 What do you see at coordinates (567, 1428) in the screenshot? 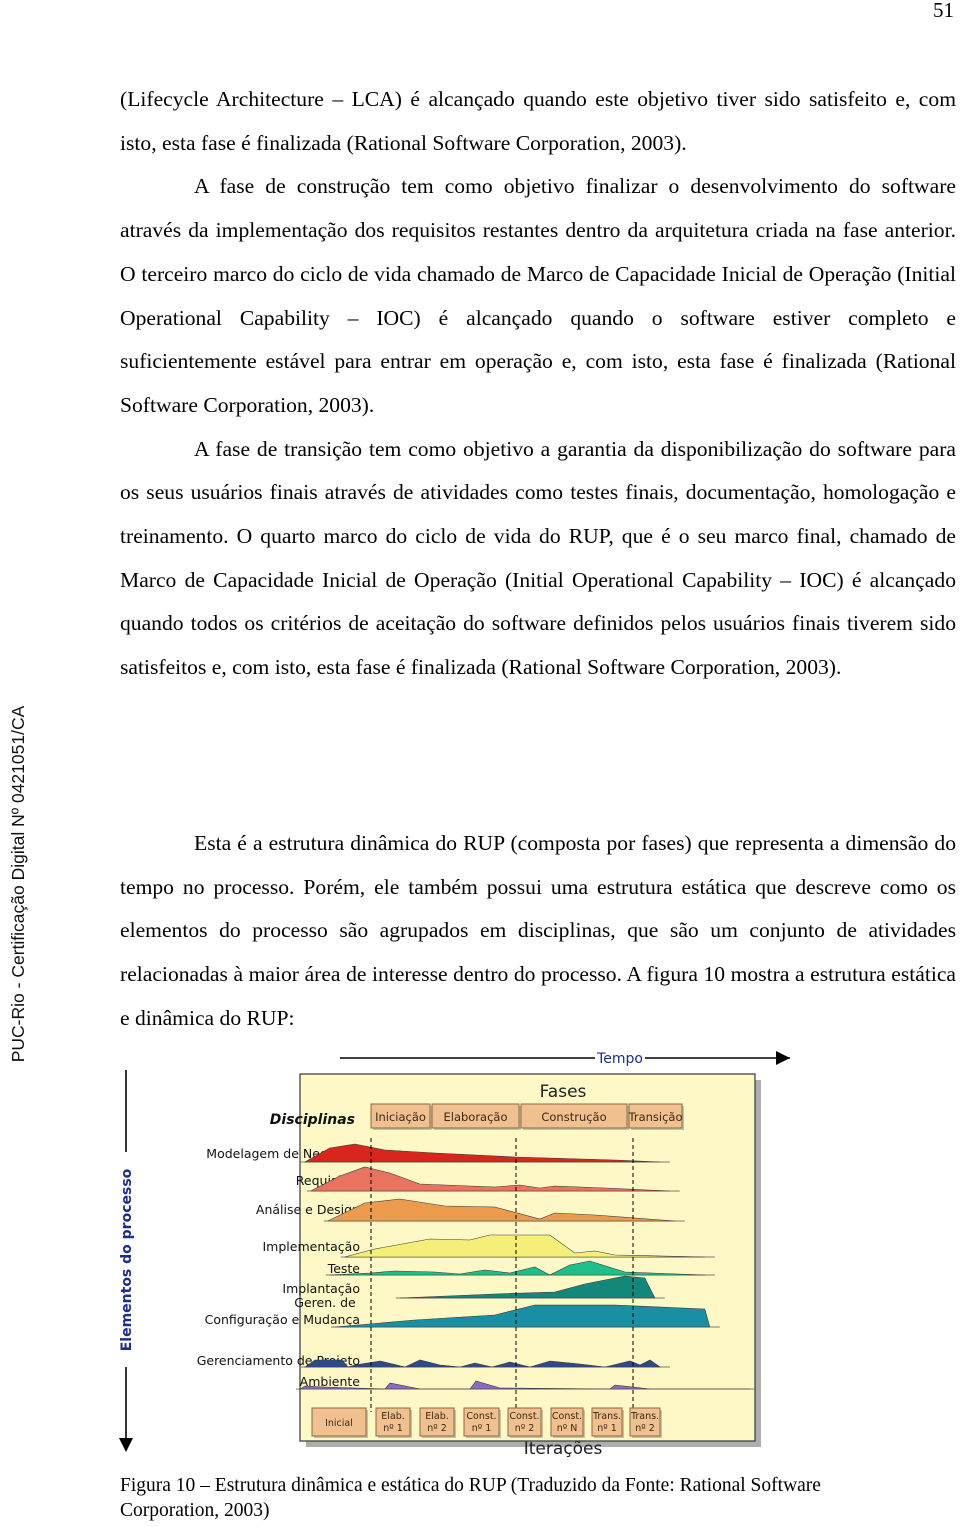
I see `iteration-label: nº N` at bounding box center [567, 1428].